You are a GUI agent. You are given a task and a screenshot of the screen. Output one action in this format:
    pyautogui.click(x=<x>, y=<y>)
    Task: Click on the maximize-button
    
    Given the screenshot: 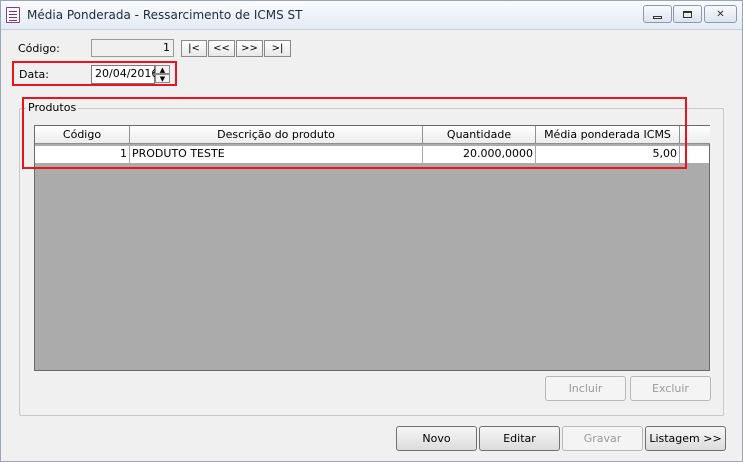 What is the action you would take?
    pyautogui.click(x=687, y=14)
    